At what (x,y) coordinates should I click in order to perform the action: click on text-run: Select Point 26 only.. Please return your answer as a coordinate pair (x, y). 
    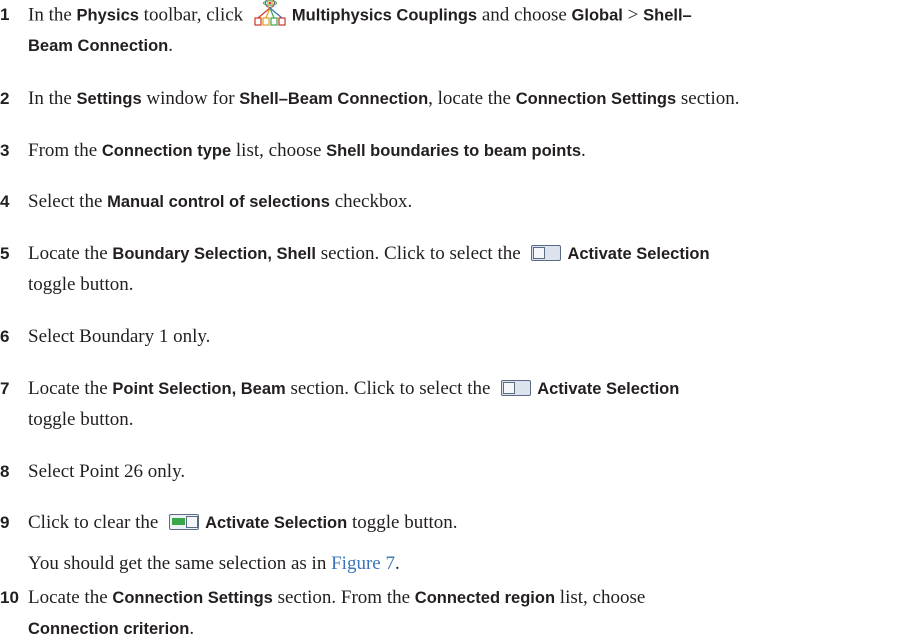
    Looking at the image, I should click on (107, 471).